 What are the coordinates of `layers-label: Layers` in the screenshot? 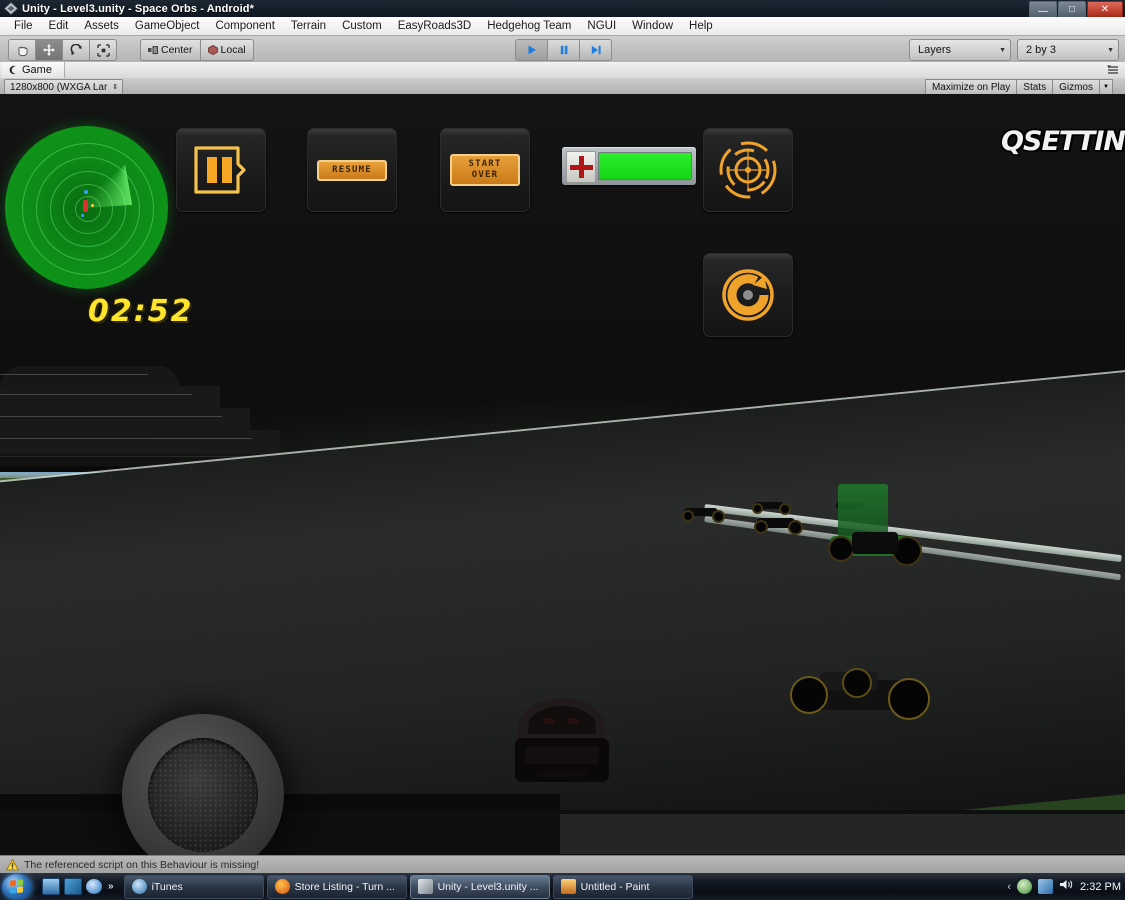 It's located at (935, 50).